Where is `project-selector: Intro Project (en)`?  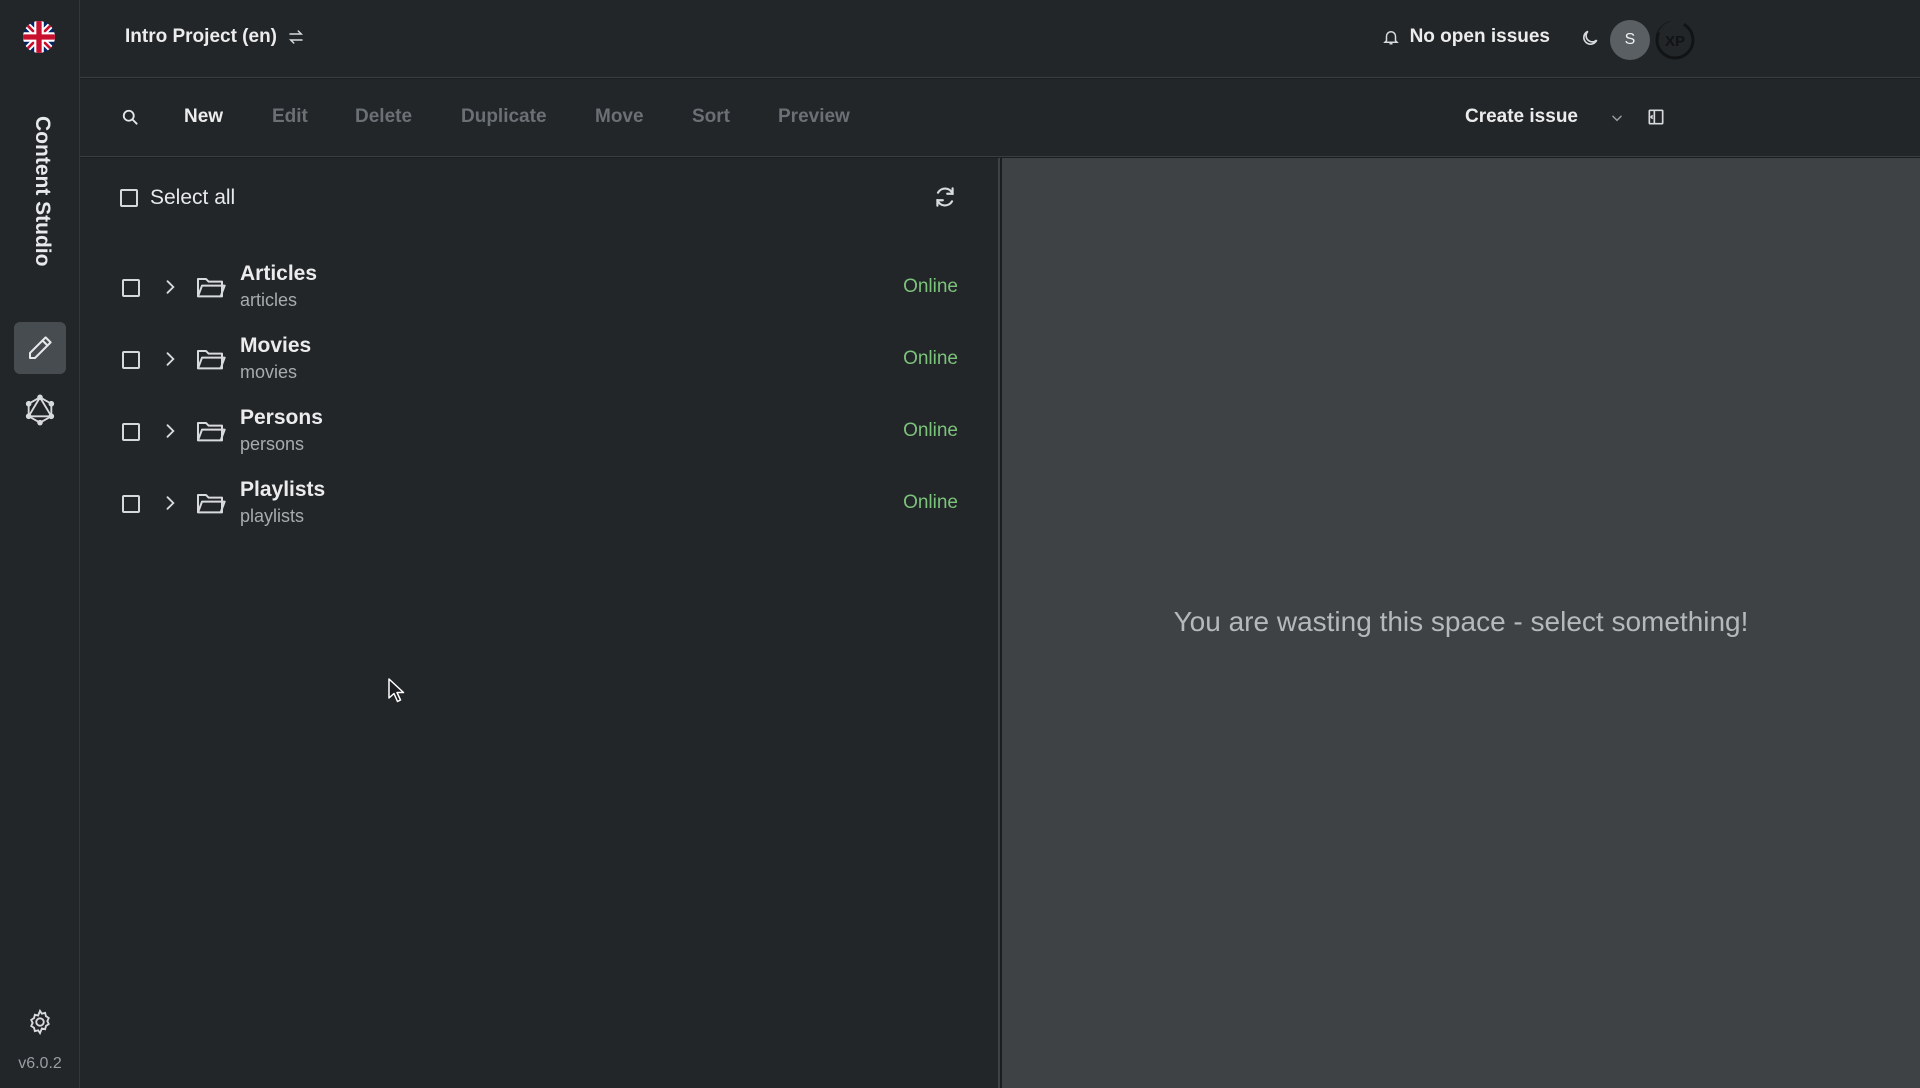
project-selector: Intro Project (en) is located at coordinates (215, 37).